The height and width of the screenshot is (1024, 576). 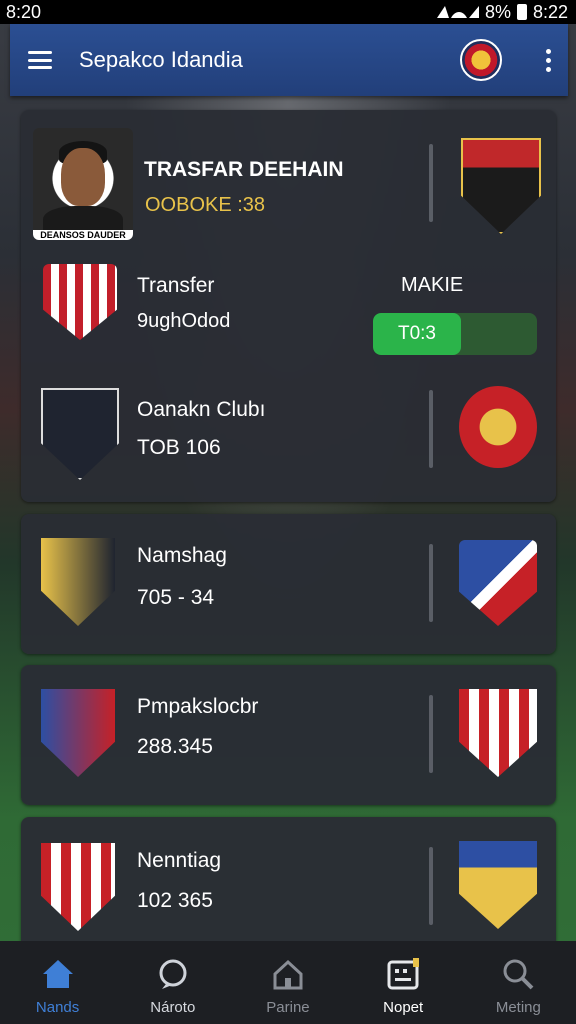 I want to click on menu-button, so click(x=40, y=60).